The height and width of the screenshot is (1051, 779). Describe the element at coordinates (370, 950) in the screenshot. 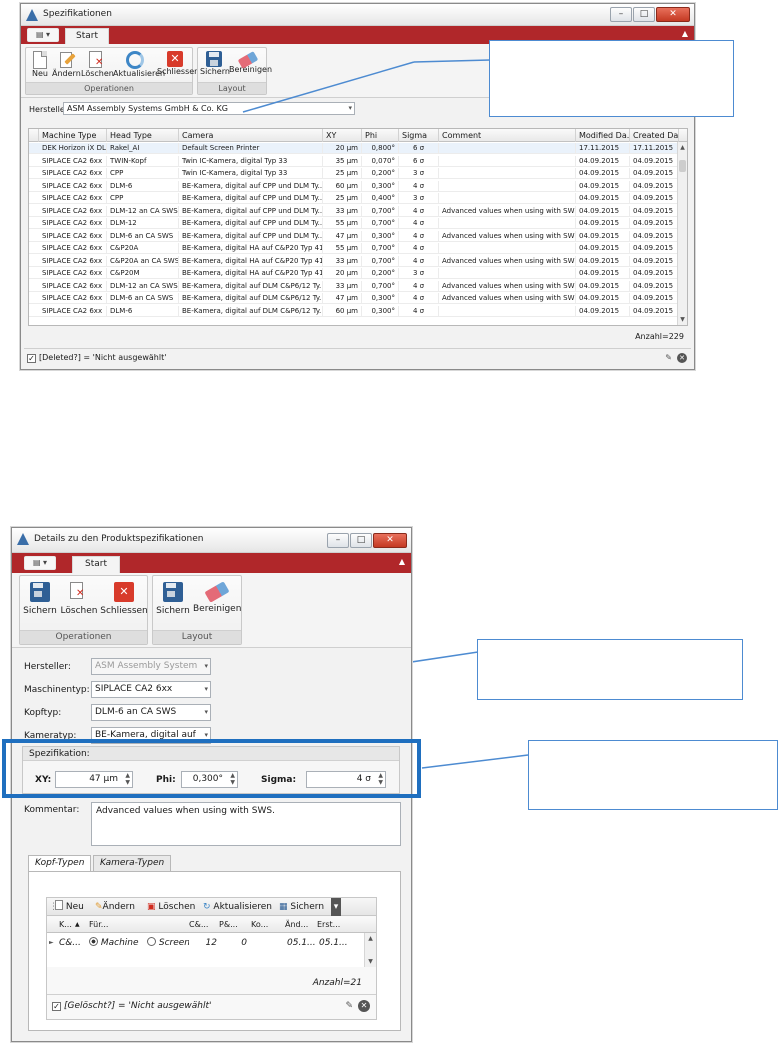

I see `vertical-scrollbar: ▲ ▼` at that location.